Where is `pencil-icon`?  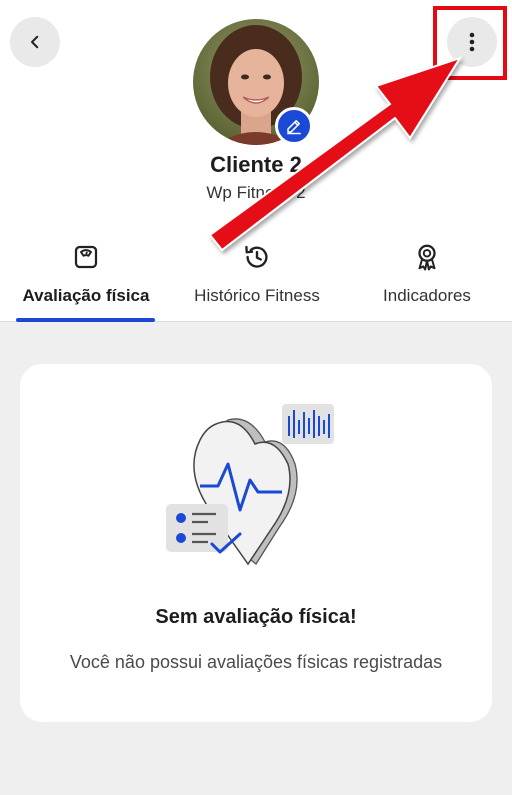 pencil-icon is located at coordinates (294, 127).